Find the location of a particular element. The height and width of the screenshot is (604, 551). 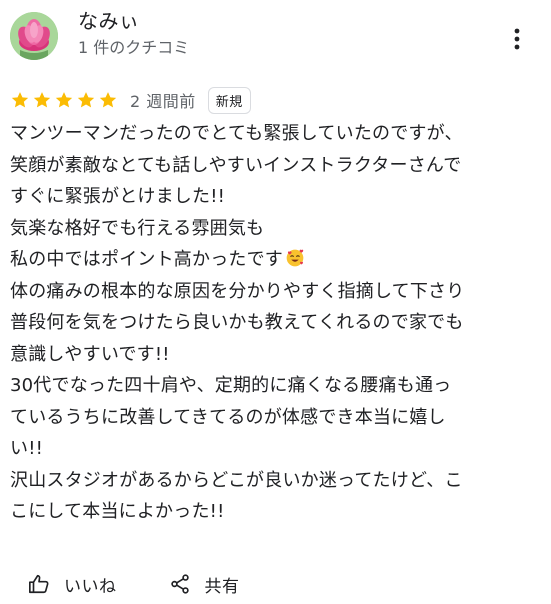

rating-row: 2 週間前 新規 is located at coordinates (130, 100).